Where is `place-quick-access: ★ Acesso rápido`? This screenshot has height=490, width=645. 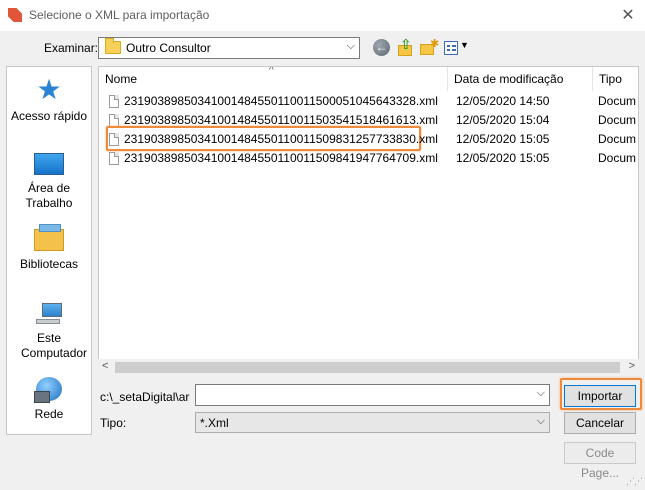
place-quick-access: ★ Acesso rápido is located at coordinates (49, 99).